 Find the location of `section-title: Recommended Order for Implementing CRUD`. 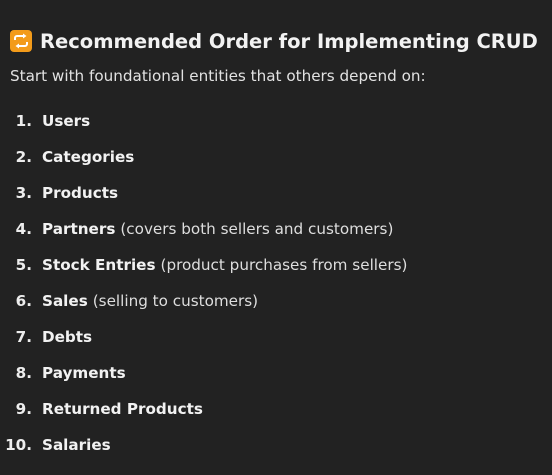

section-title: Recommended Order for Implementing CRUD is located at coordinates (289, 41).